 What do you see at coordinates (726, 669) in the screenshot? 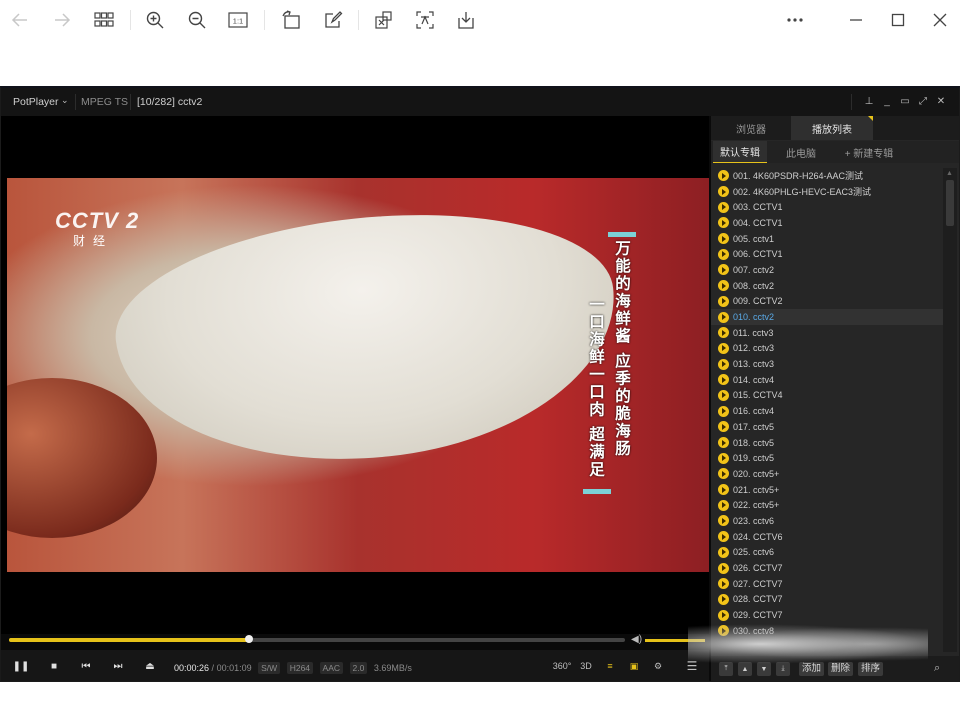
I see `move-top-icon: ⤒` at bounding box center [726, 669].